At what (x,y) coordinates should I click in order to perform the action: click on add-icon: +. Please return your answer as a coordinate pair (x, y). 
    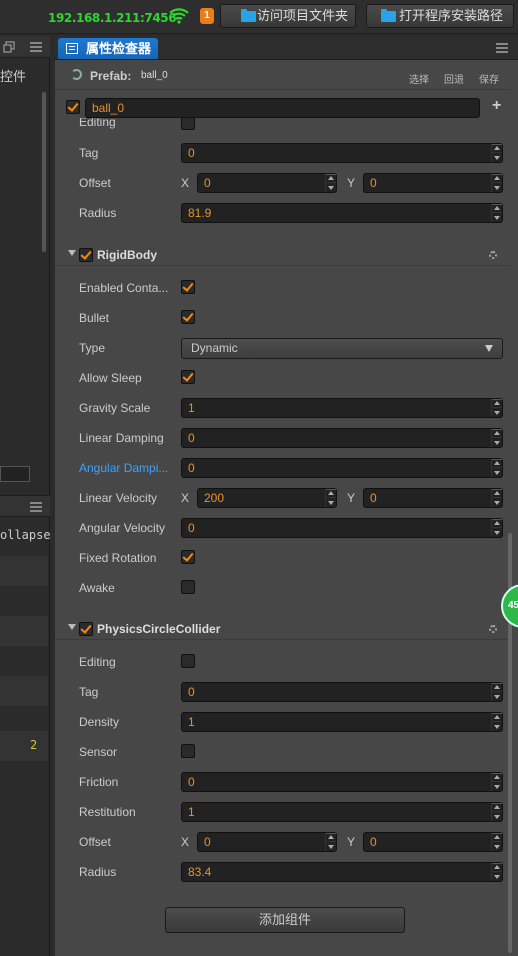
    Looking at the image, I should click on (496, 106).